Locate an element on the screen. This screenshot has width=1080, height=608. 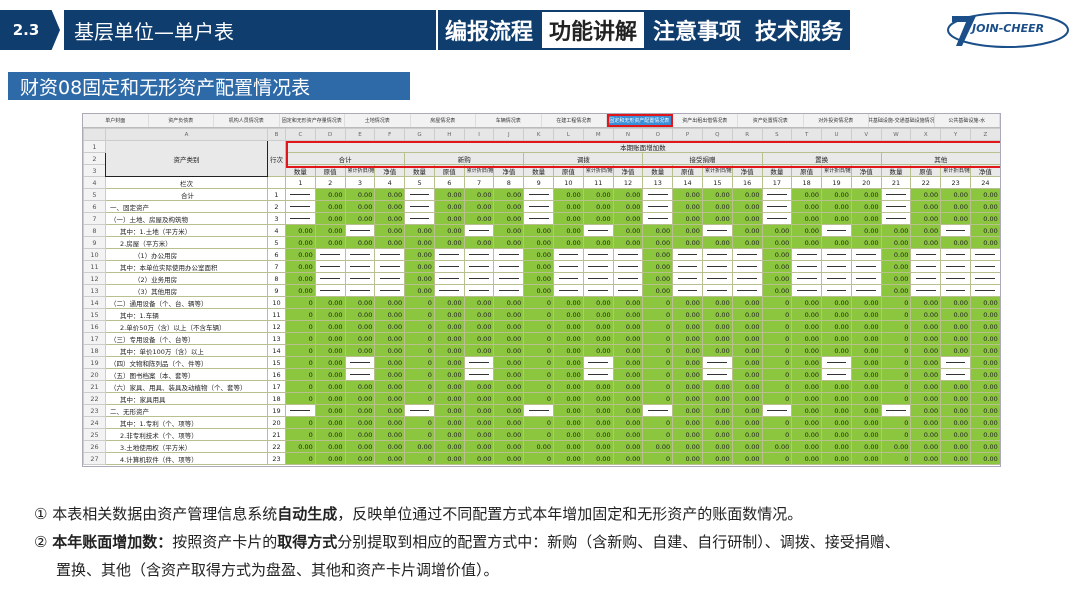
row-order: 20 is located at coordinates (276, 422).